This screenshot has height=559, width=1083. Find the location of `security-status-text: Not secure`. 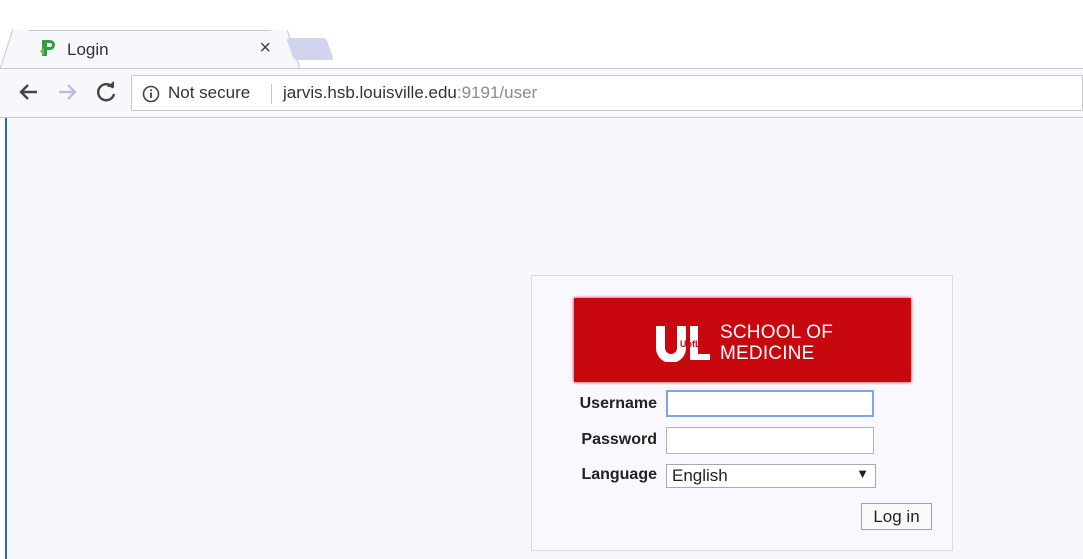

security-status-text: Not secure is located at coordinates (209, 93).